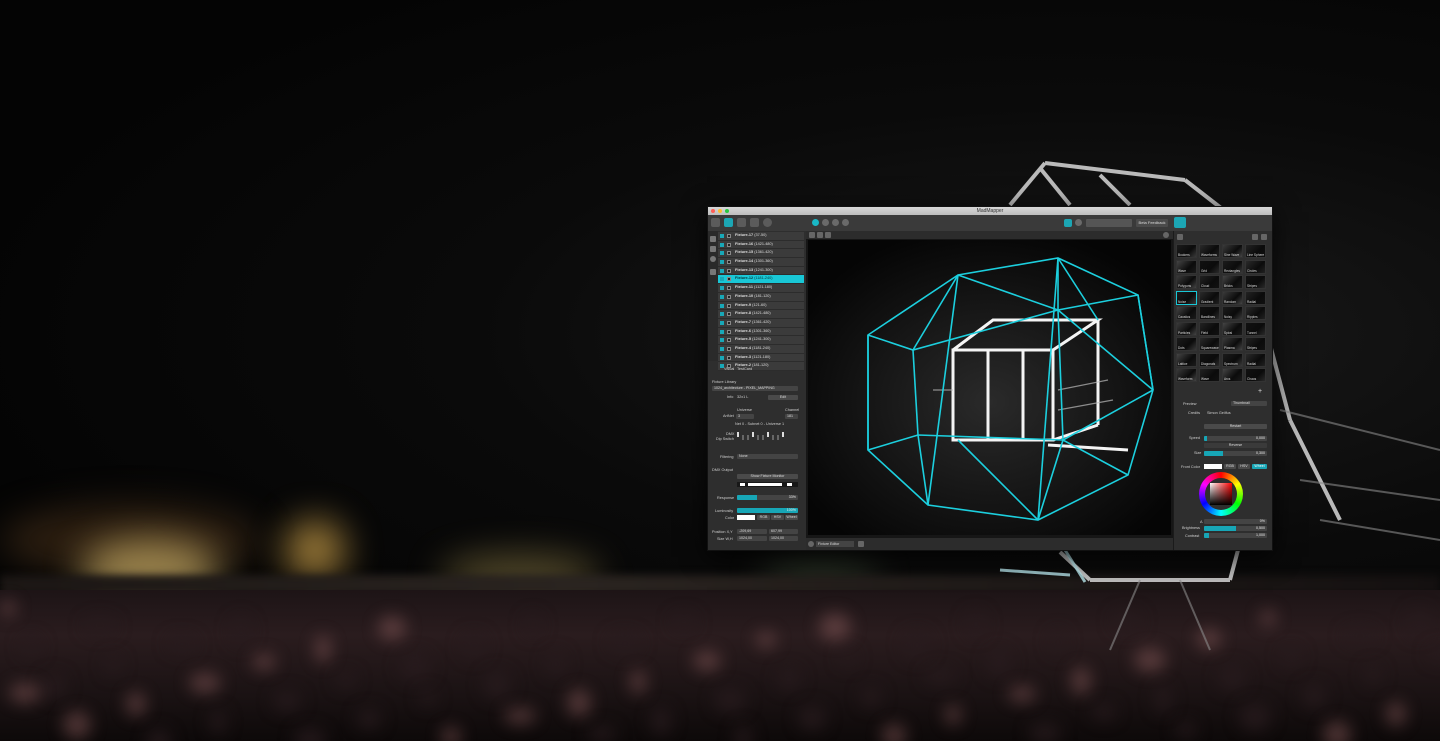 The width and height of the screenshot is (1440, 741). Describe the element at coordinates (761, 306) in the screenshot. I see `fixture-list-item: Fixture-9 (121-60)` at that location.